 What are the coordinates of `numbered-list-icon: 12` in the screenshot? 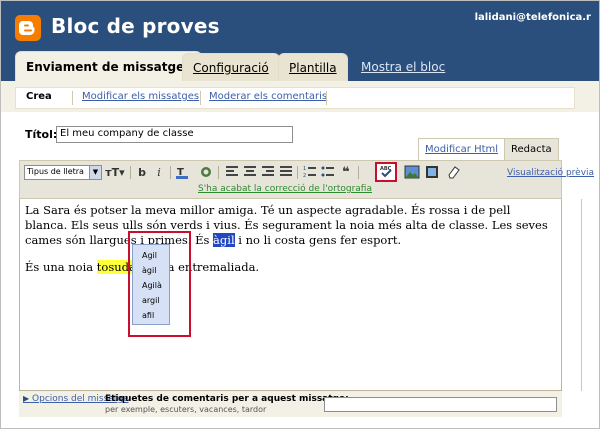 It's located at (310, 172).